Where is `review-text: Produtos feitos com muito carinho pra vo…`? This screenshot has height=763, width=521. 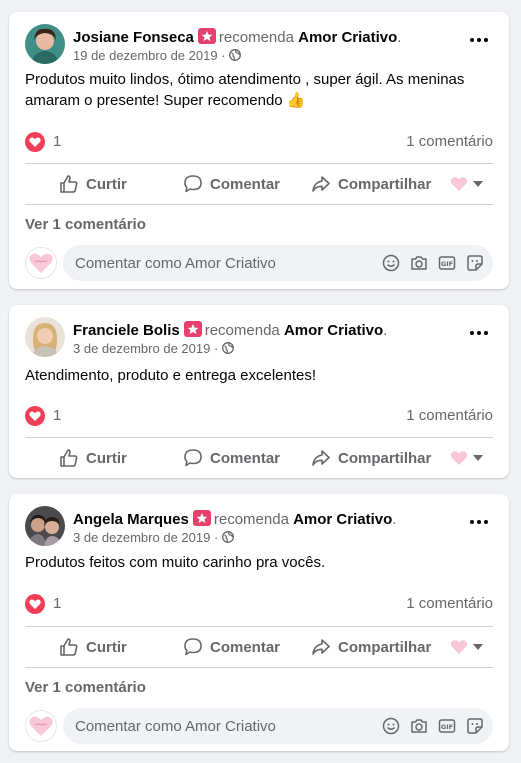
review-text: Produtos feitos com muito carinho pra vo… is located at coordinates (175, 562).